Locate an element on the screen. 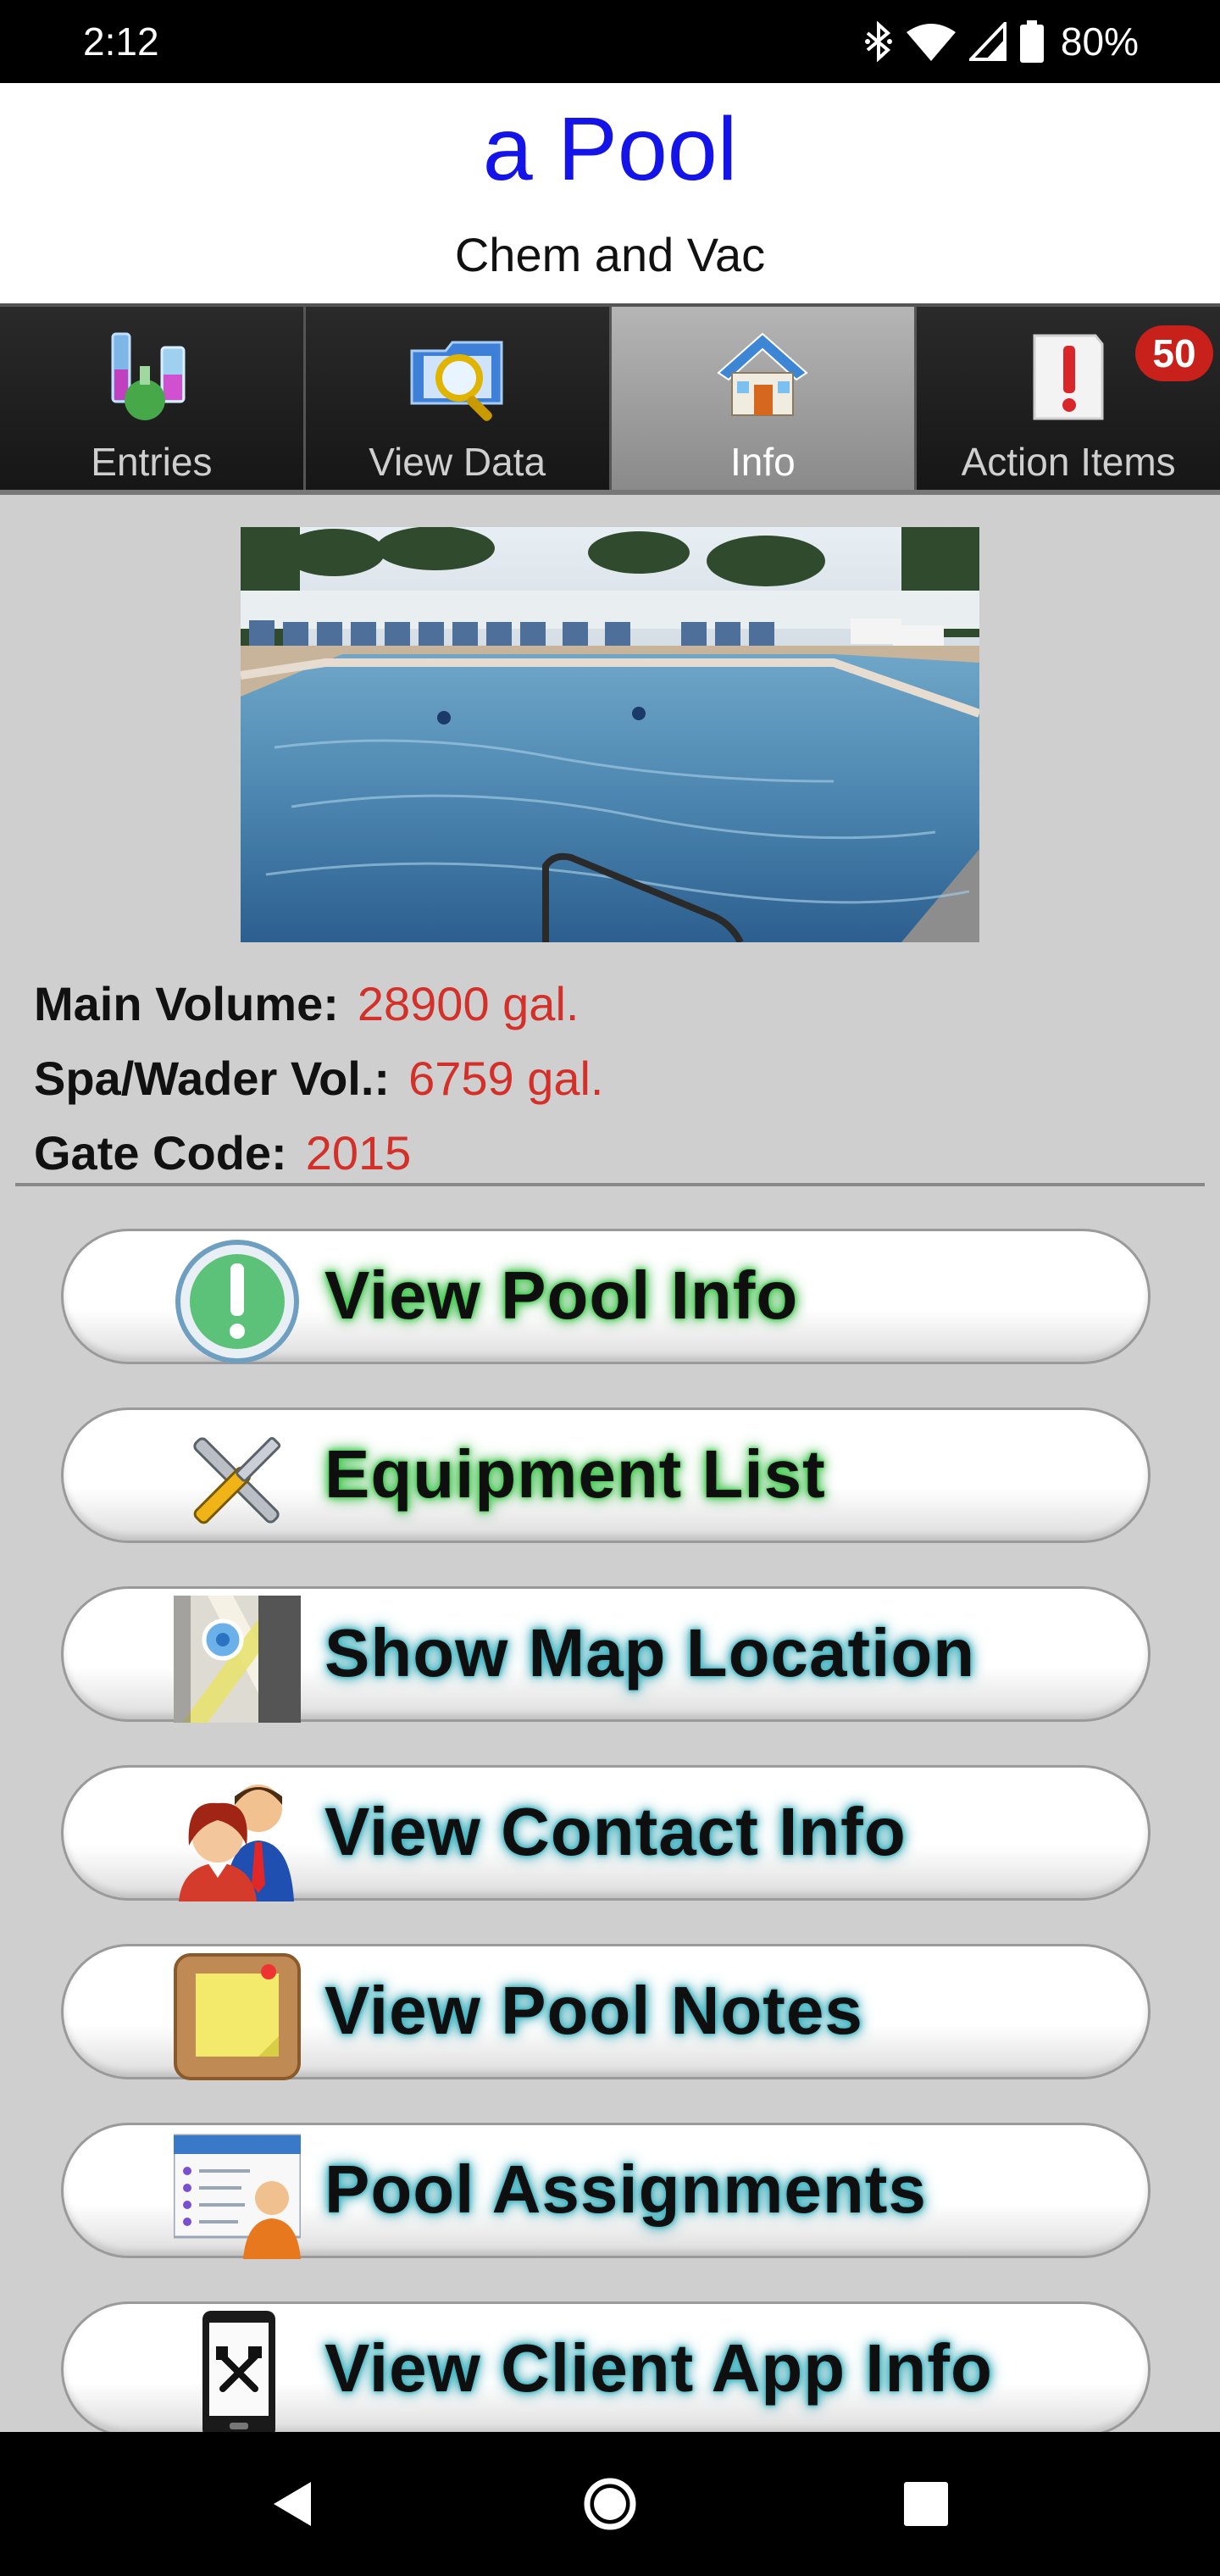  spa-volume-value: 6759 gal. is located at coordinates (506, 1078).